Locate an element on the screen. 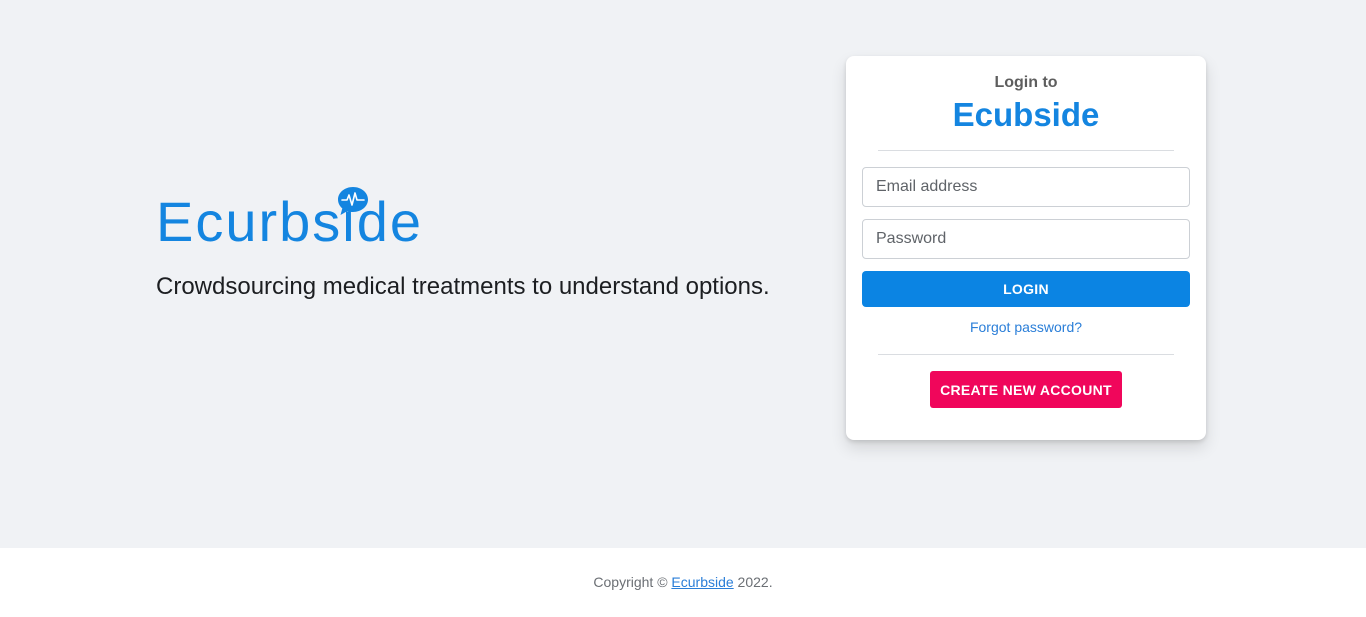 This screenshot has width=1366, height=617. speech-bubble-heartbeat-icon is located at coordinates (353, 201).